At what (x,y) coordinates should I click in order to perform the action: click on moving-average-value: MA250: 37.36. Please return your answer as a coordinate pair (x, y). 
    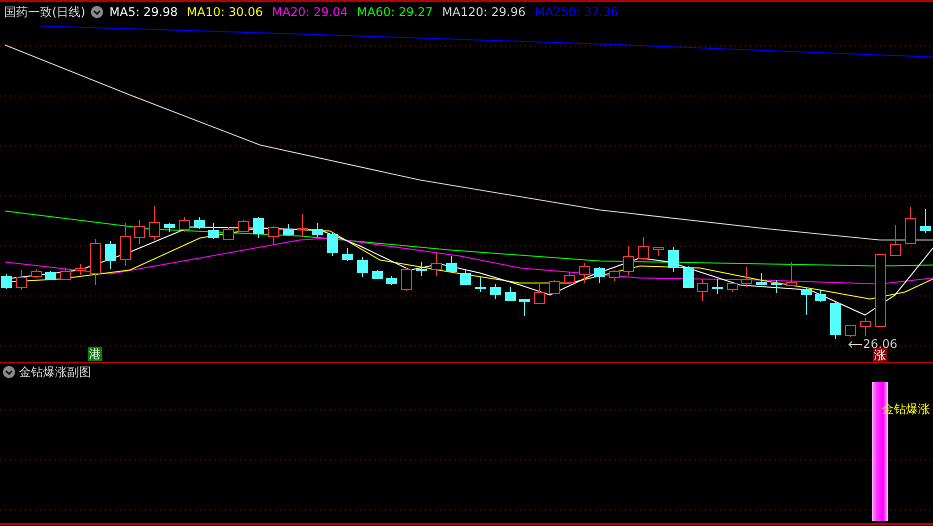
    Looking at the image, I should click on (576, 12).